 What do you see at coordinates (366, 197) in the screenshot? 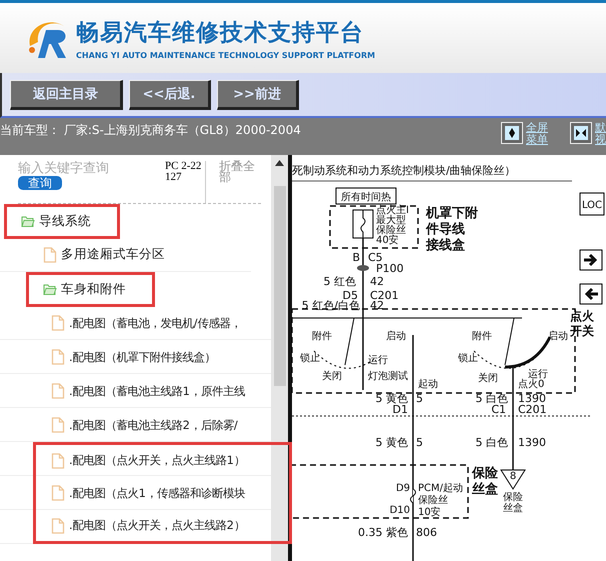
I see `diagram-label: 所有时间热` at bounding box center [366, 197].